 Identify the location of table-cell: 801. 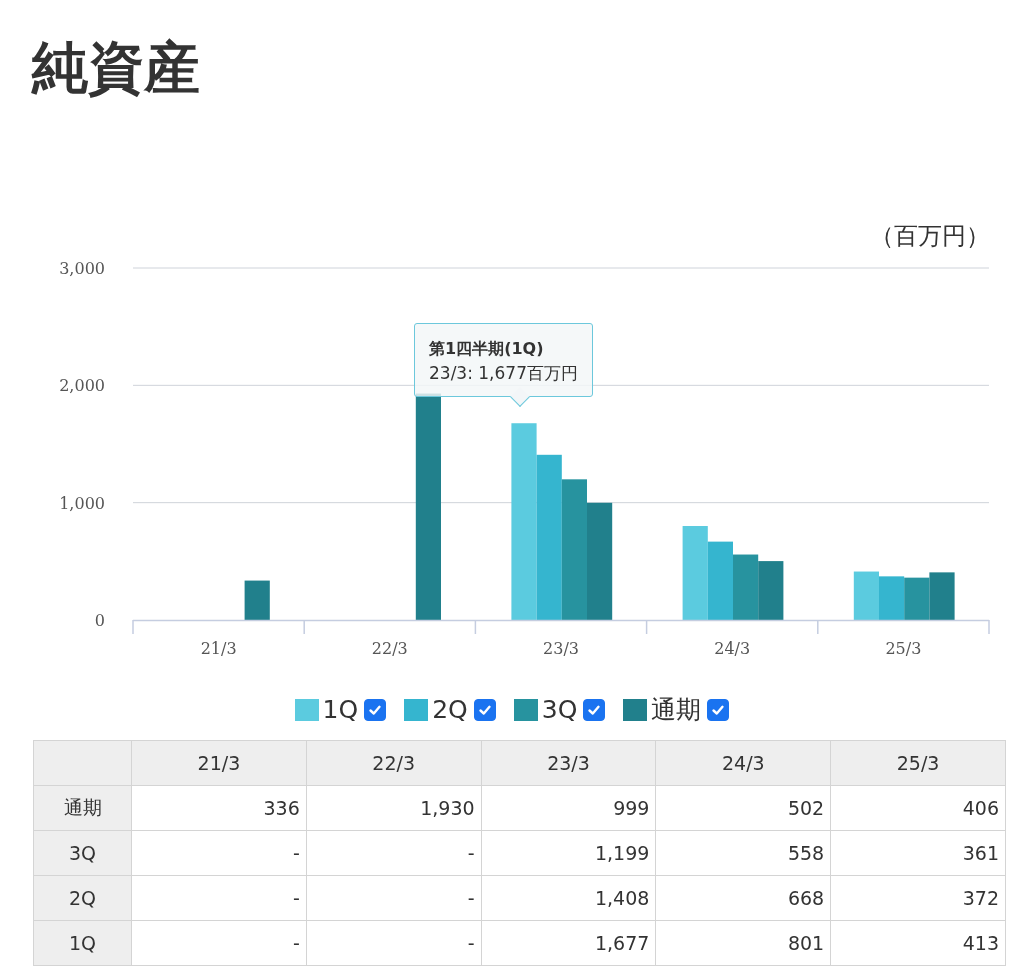
(743, 943).